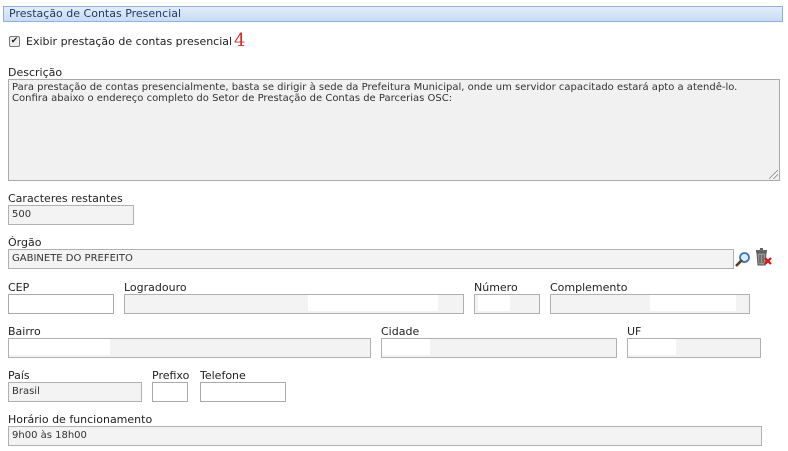 The height and width of the screenshot is (451, 788). Describe the element at coordinates (496, 287) in the screenshot. I see `numero-label: Número` at that location.